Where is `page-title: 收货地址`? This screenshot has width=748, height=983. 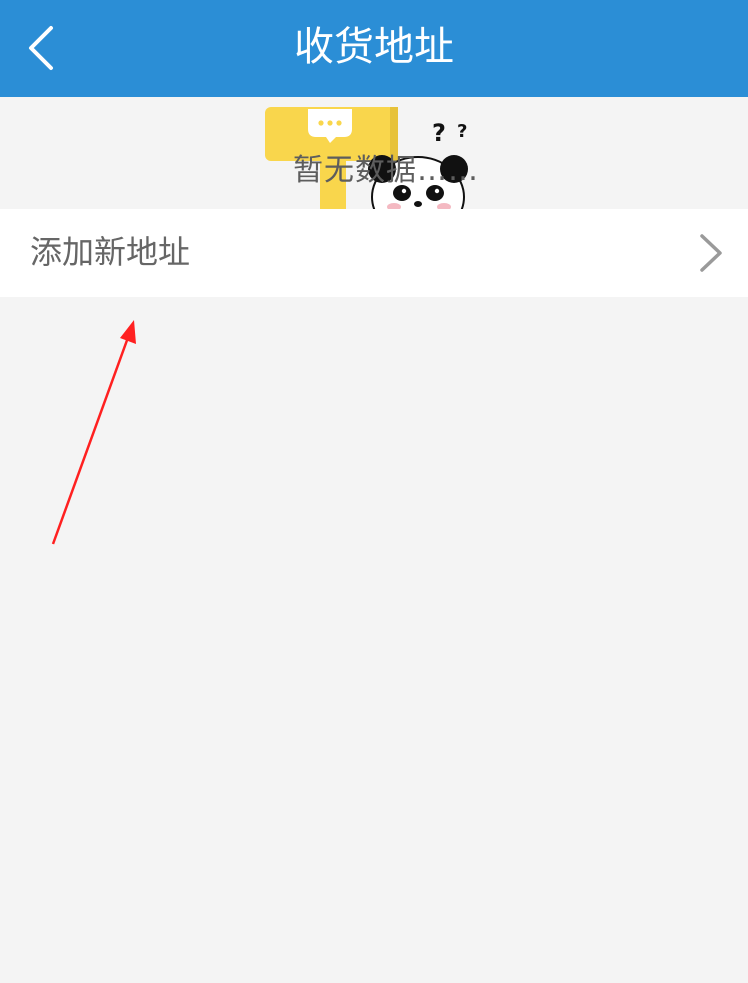
page-title: 收货地址 is located at coordinates (374, 47).